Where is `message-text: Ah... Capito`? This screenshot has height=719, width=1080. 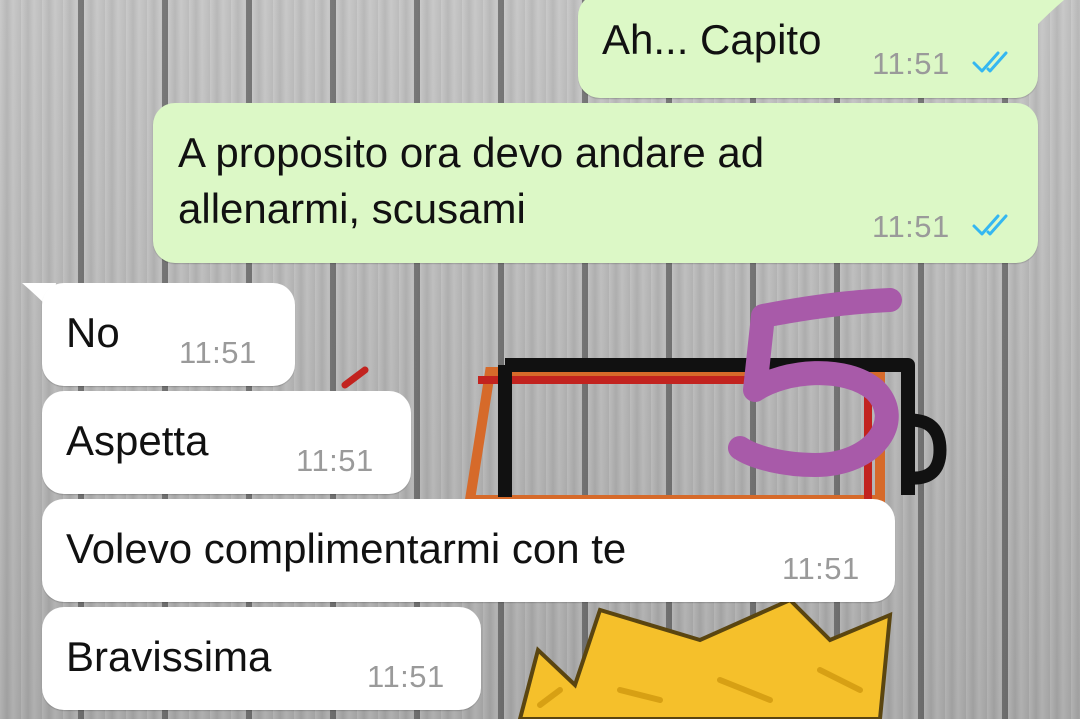 message-text: Ah... Capito is located at coordinates (712, 39).